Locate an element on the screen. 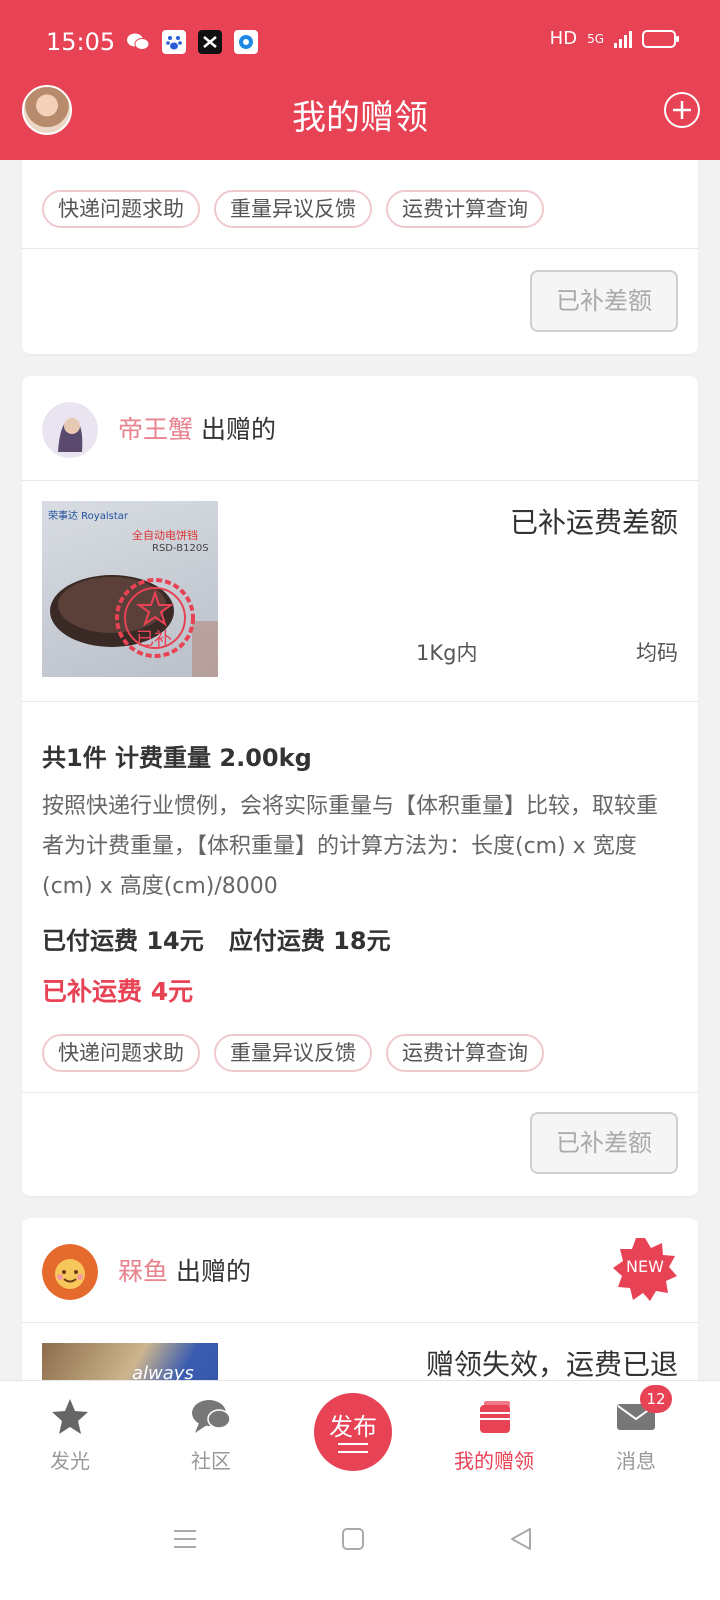  baidu-icon is located at coordinates (174, 42).